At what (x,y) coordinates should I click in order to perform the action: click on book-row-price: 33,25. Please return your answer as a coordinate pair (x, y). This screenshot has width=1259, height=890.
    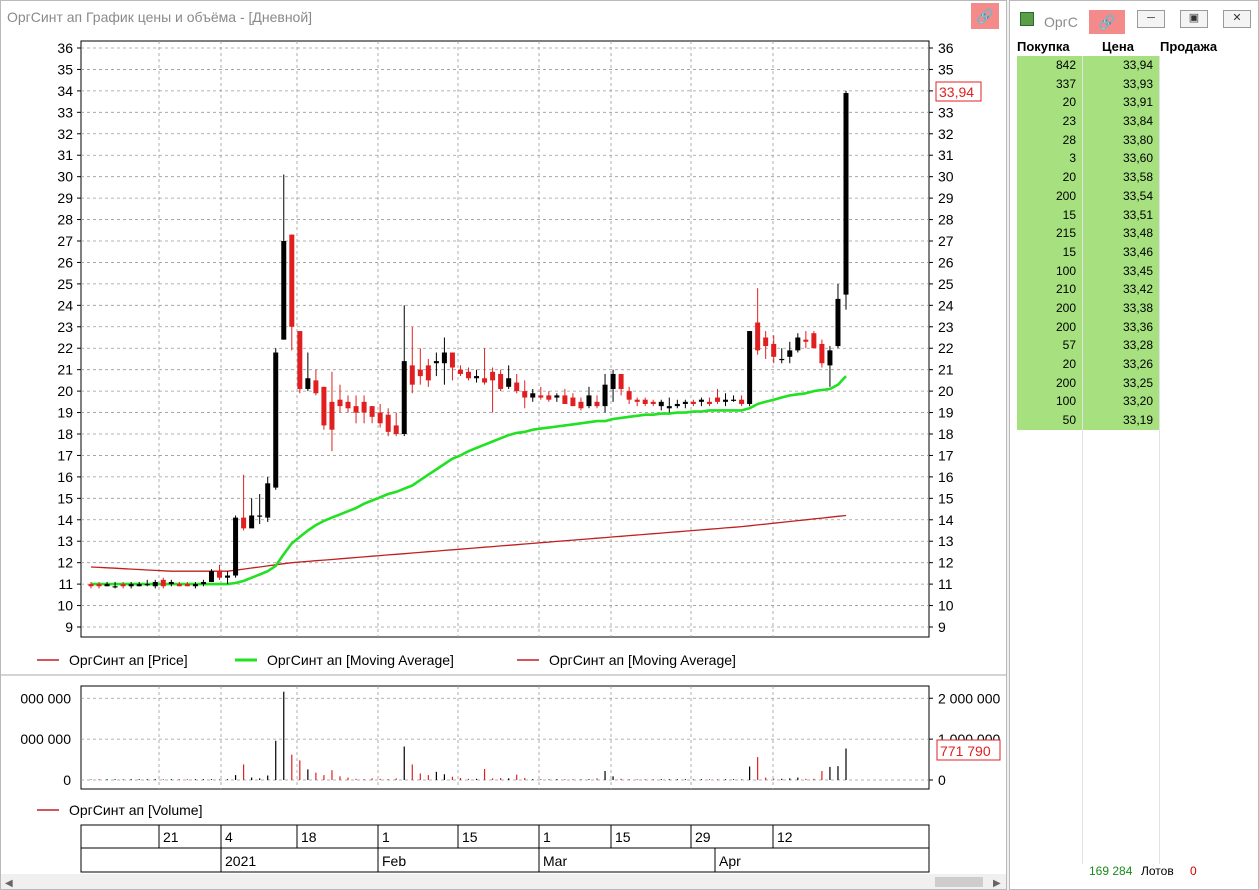
    Looking at the image, I should click on (1121, 383).